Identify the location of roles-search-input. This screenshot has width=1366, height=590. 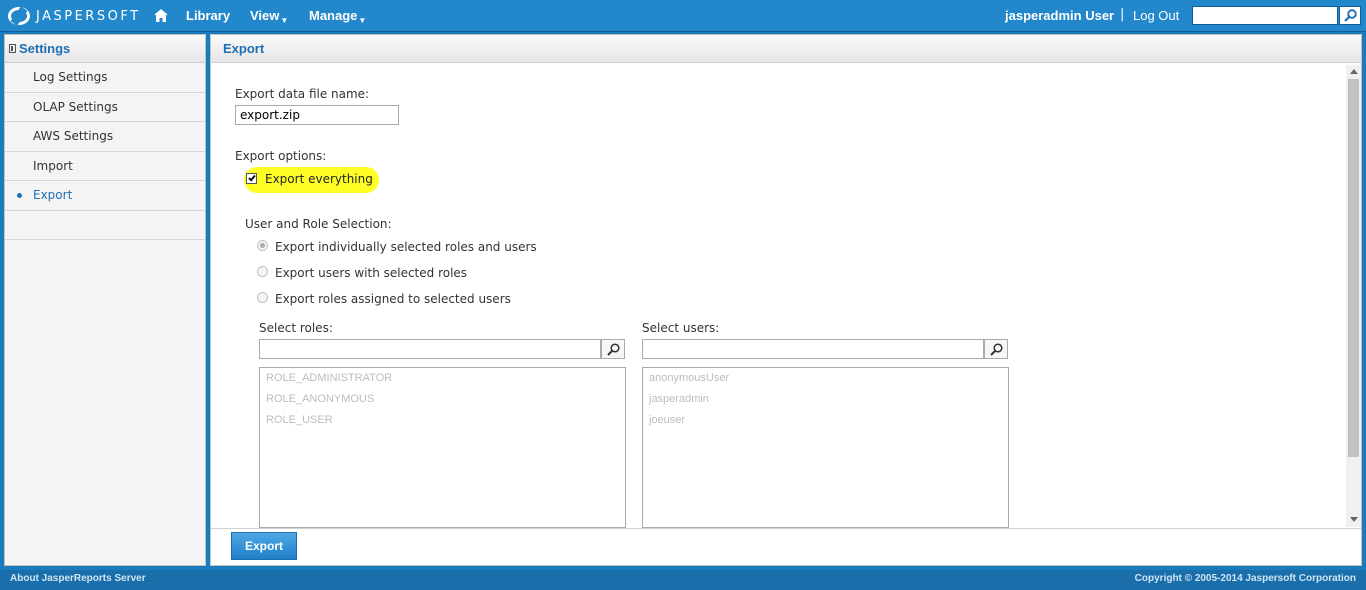
(430, 349).